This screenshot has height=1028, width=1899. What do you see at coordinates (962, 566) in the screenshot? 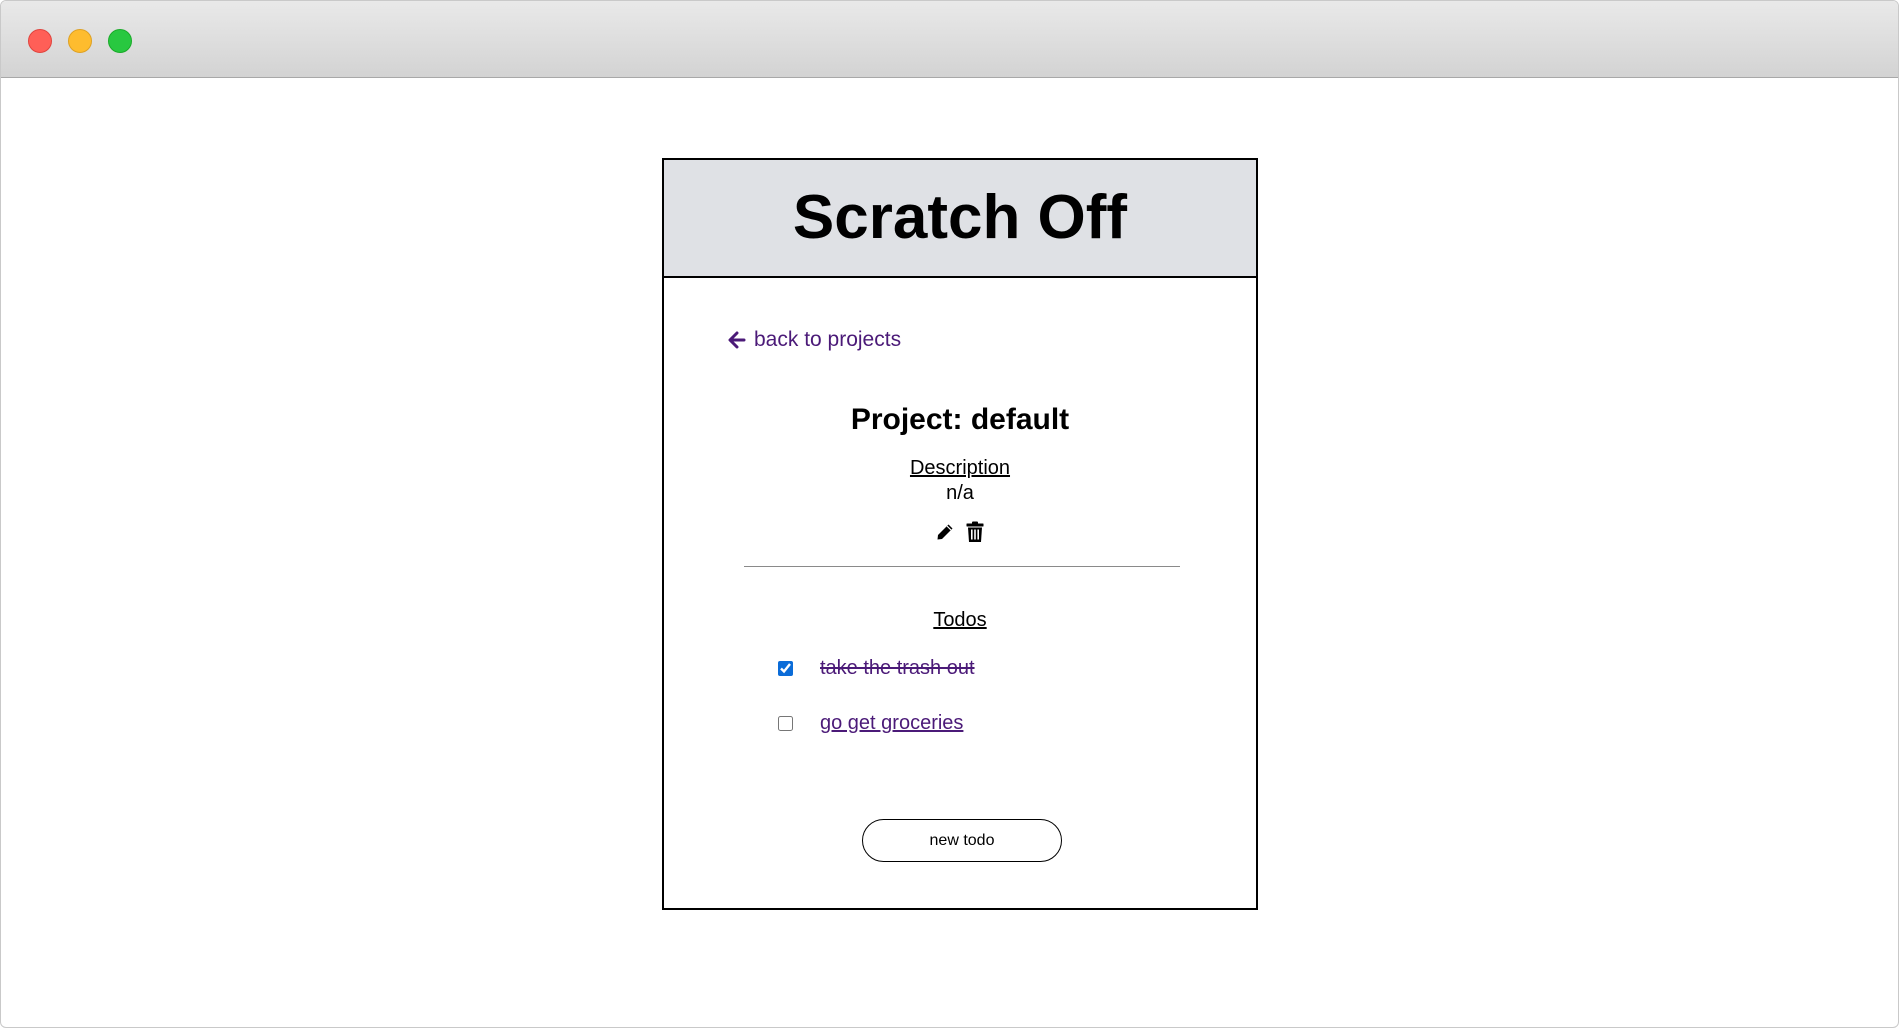
I see `section-divider` at bounding box center [962, 566].